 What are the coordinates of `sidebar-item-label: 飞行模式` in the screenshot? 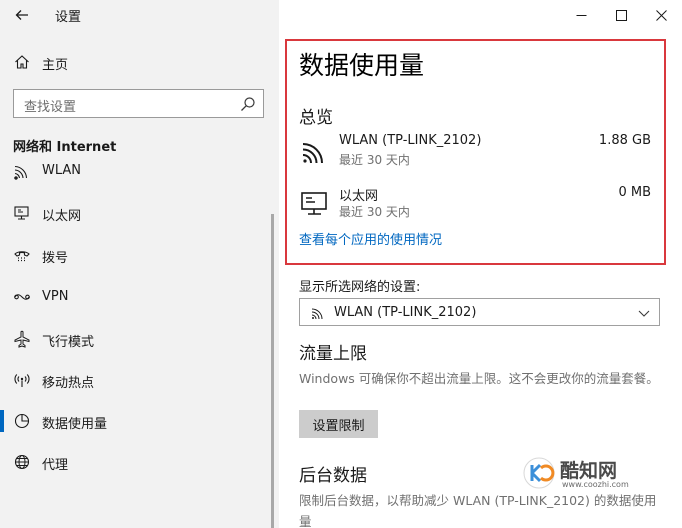 It's located at (68, 342).